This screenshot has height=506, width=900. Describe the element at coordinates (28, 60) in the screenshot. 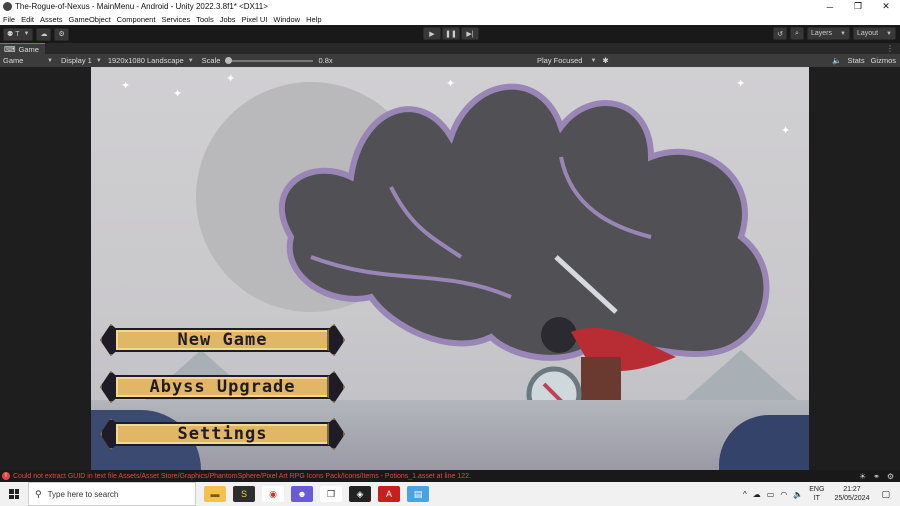

I see `game-mode-dropdown: Game ▼` at that location.